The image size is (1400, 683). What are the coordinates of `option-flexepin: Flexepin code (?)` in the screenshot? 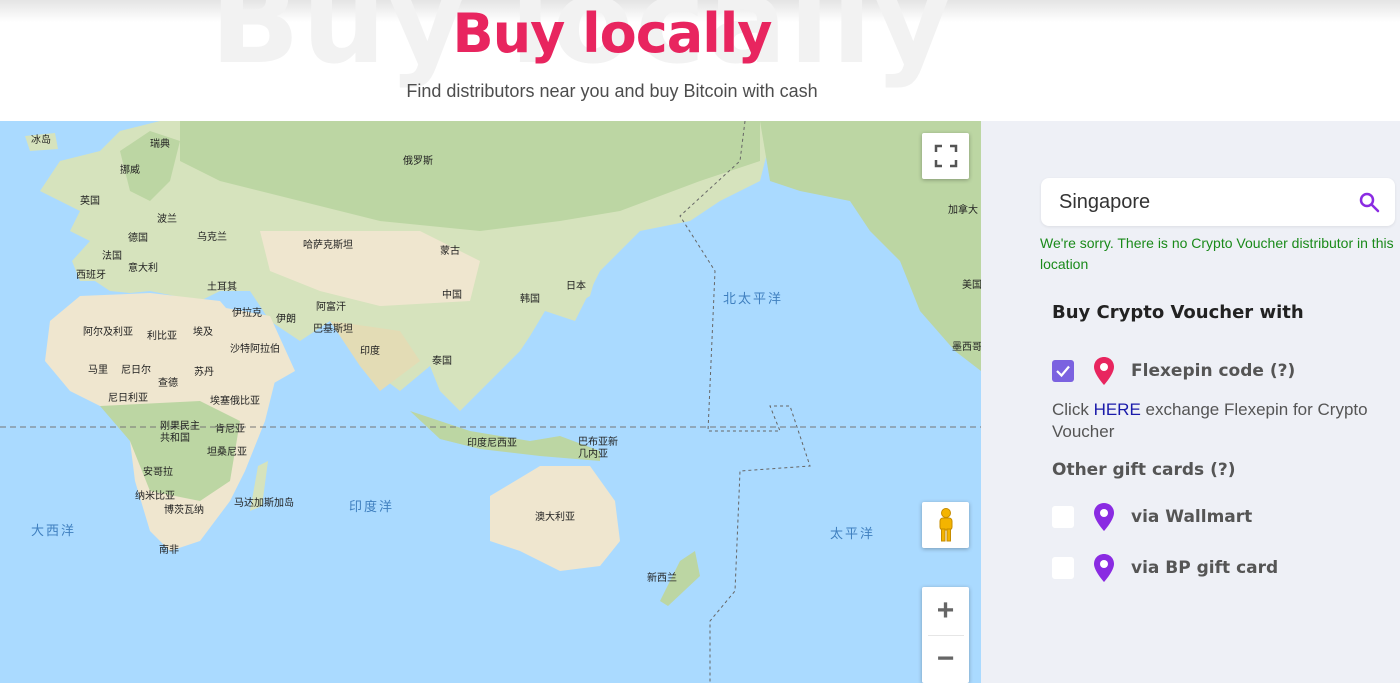 It's located at (1173, 371).